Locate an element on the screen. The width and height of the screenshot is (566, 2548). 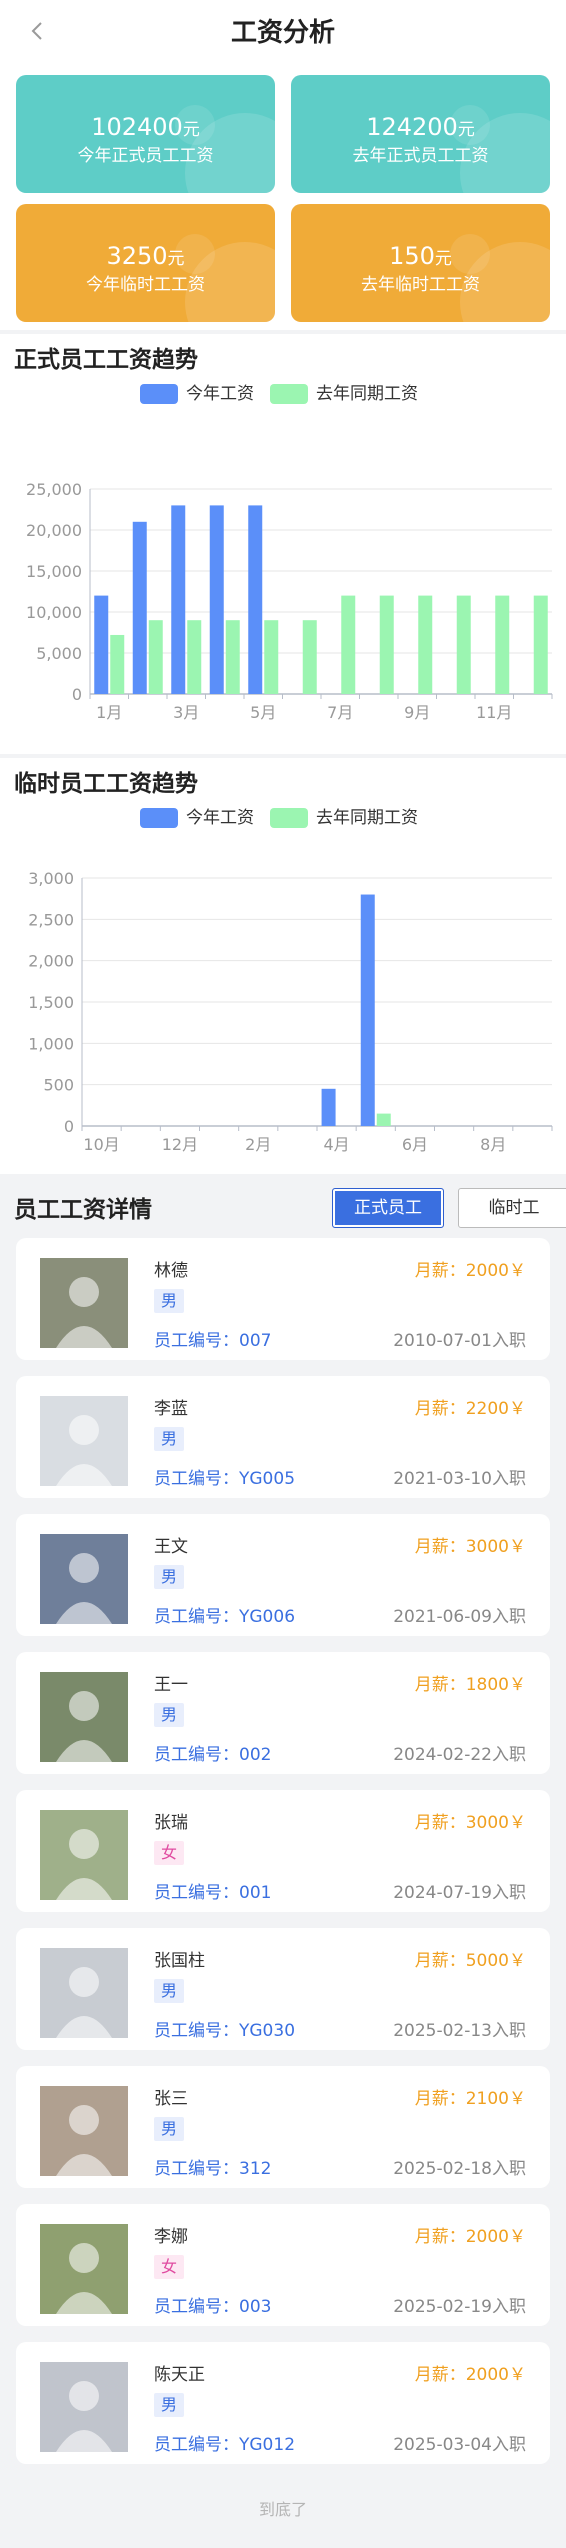
temp-chart-title: 临时员工工资趋势 is located at coordinates (106, 784).